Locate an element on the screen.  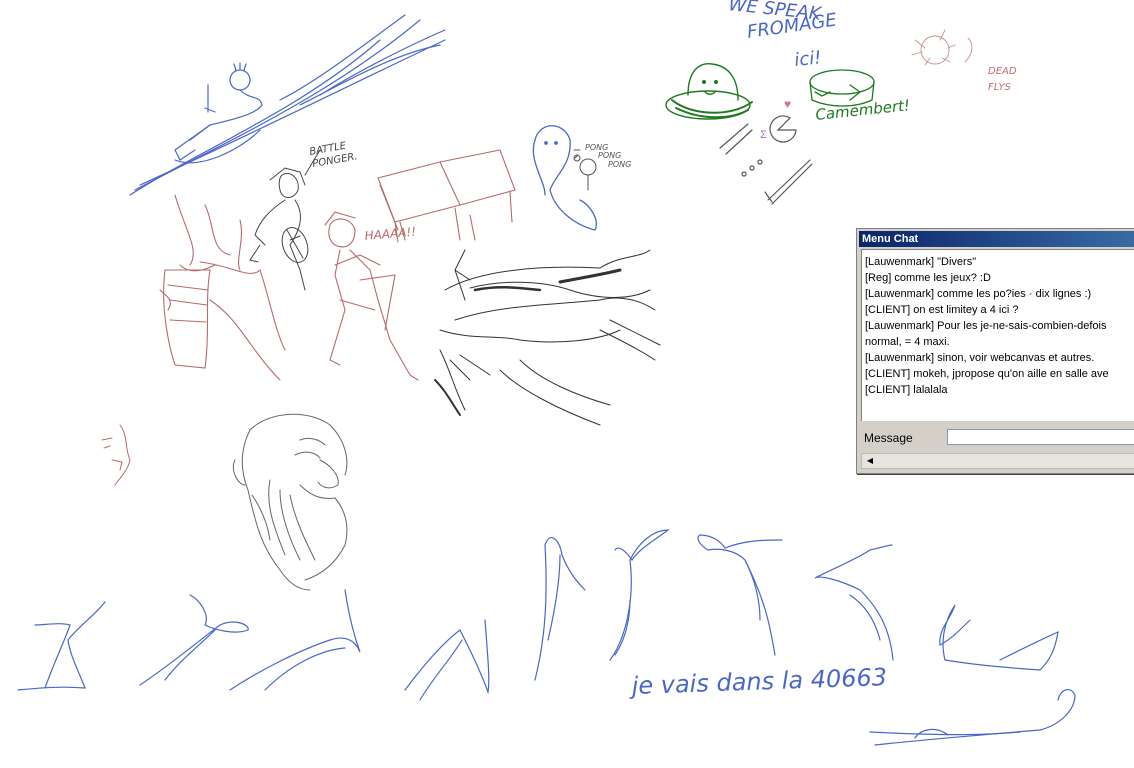
hand-sketch is located at coordinates (222, 287).